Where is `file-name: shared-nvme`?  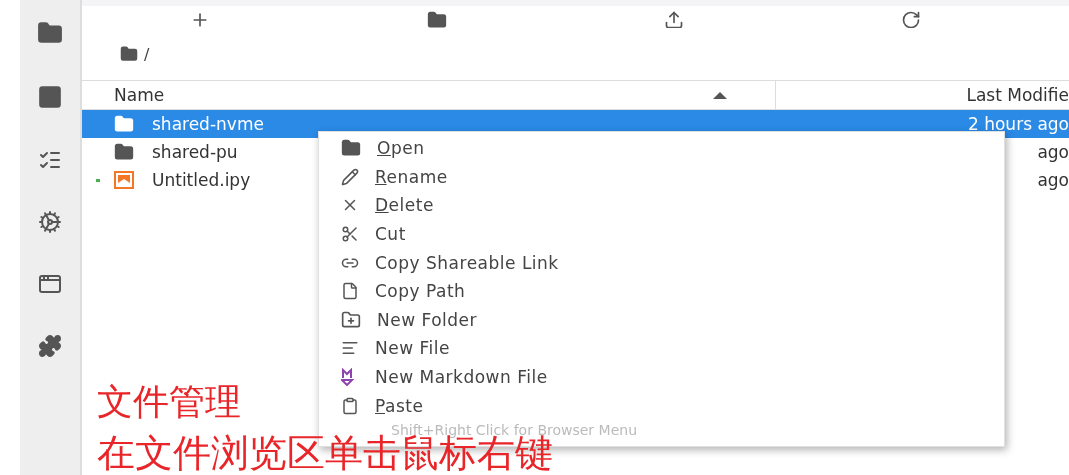
file-name: shared-nvme is located at coordinates (208, 124).